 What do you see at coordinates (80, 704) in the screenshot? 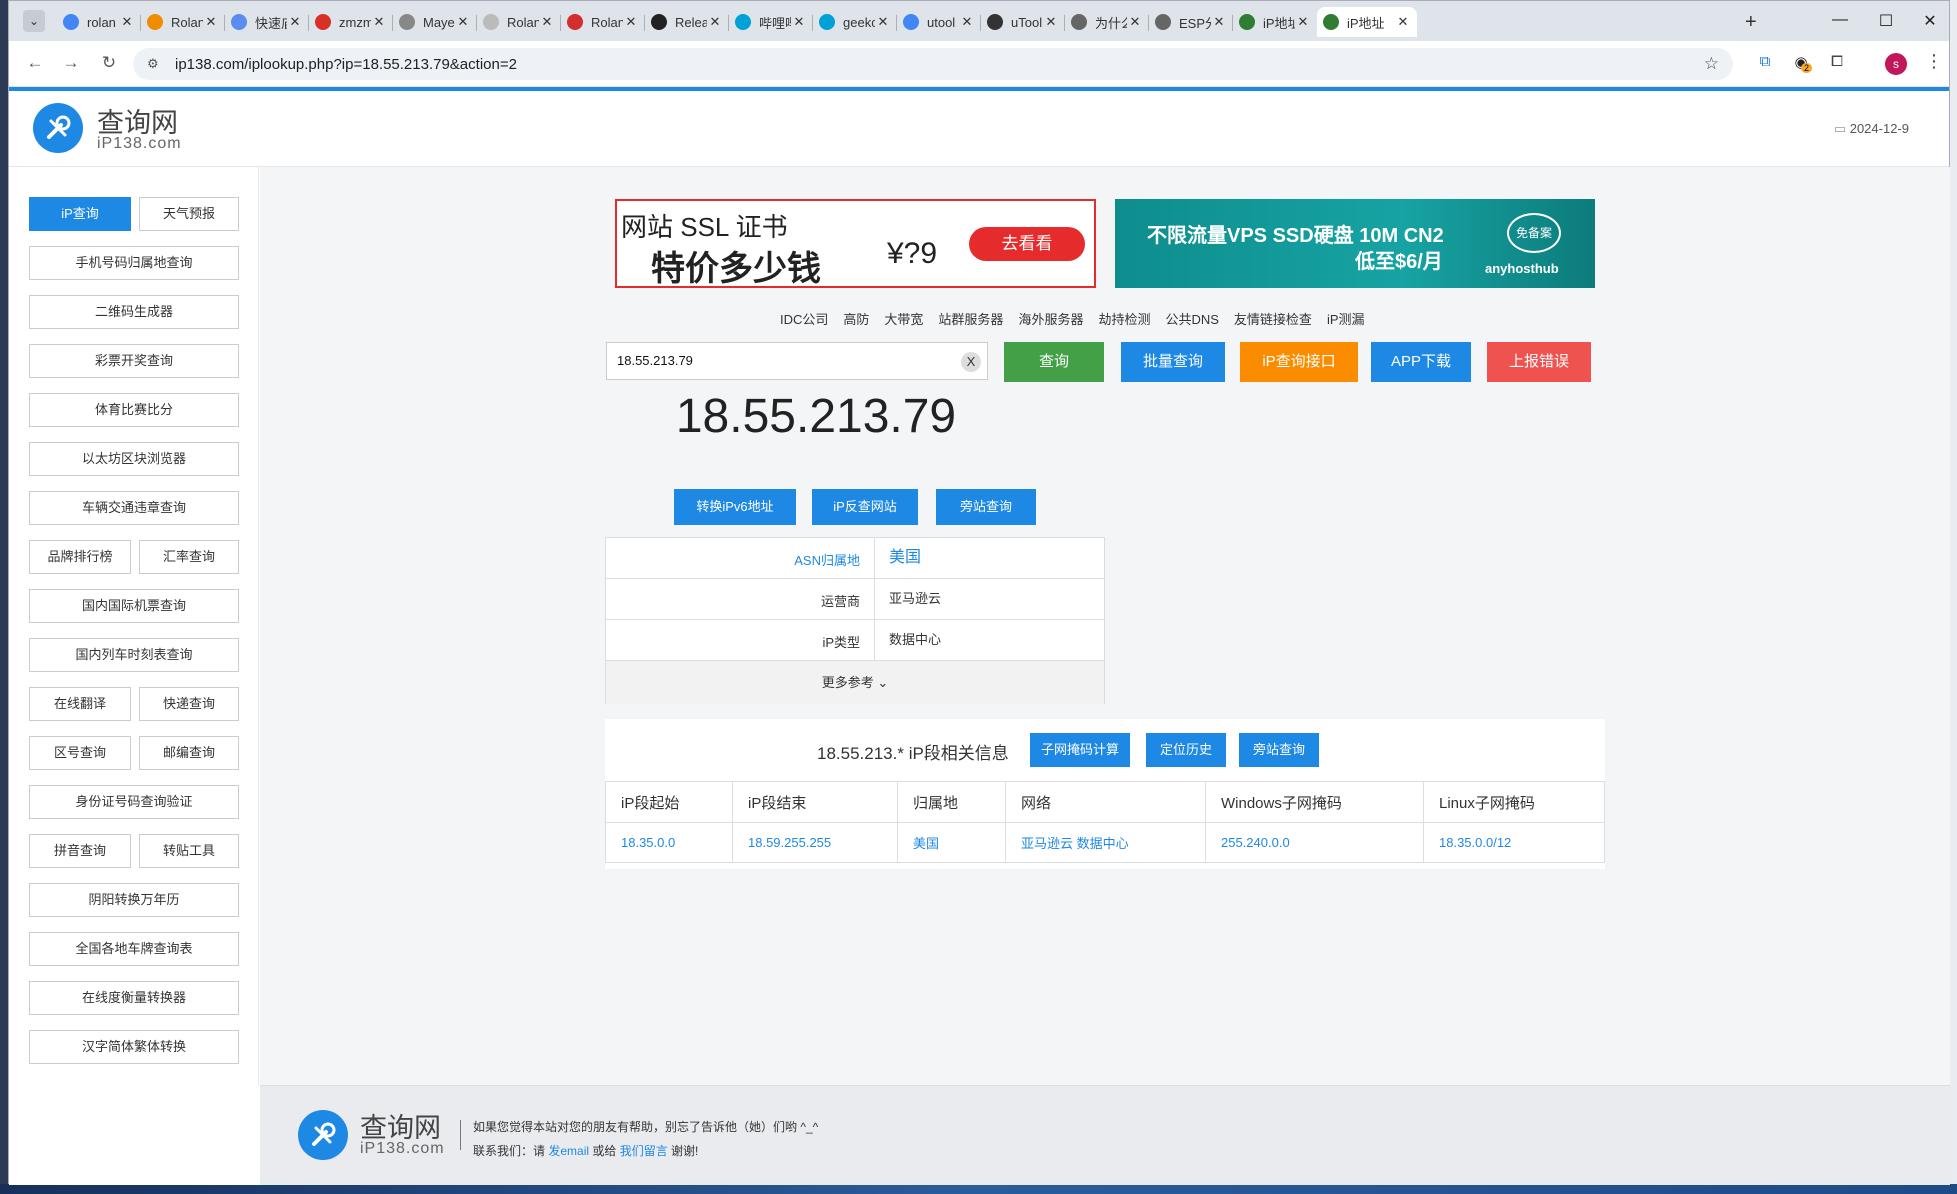
I see `sidebar-item-translate: 在线翻译` at bounding box center [80, 704].